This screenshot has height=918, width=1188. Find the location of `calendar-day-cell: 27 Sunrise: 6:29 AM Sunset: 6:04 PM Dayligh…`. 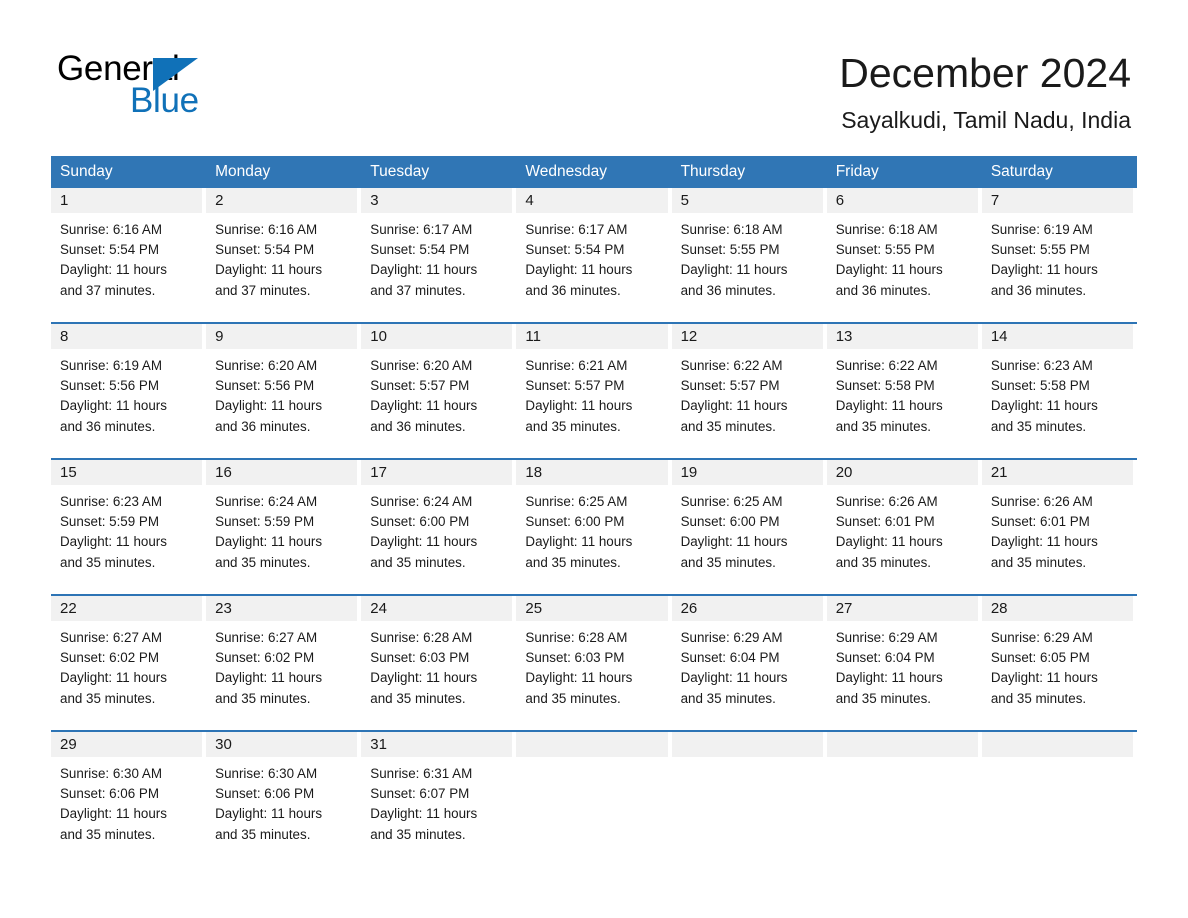

calendar-day-cell: 27 Sunrise: 6:29 AM Sunset: 6:04 PM Dayligh… is located at coordinates (904, 658).